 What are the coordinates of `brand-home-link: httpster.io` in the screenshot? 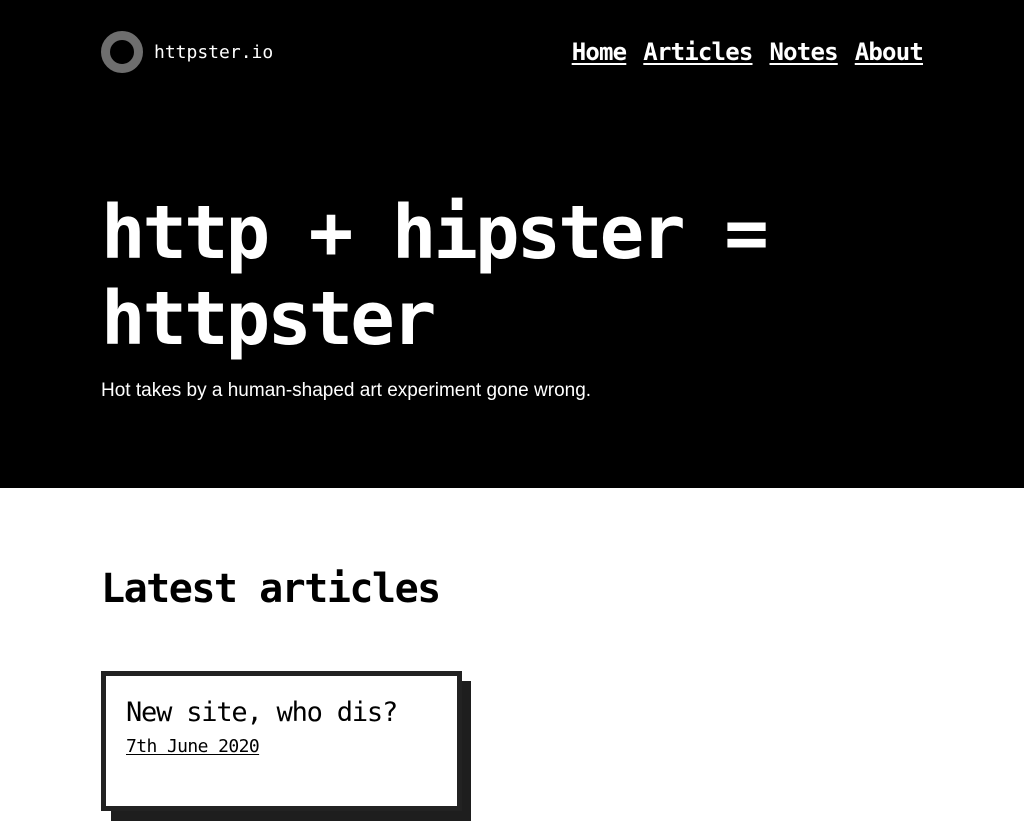 It's located at (187, 52).